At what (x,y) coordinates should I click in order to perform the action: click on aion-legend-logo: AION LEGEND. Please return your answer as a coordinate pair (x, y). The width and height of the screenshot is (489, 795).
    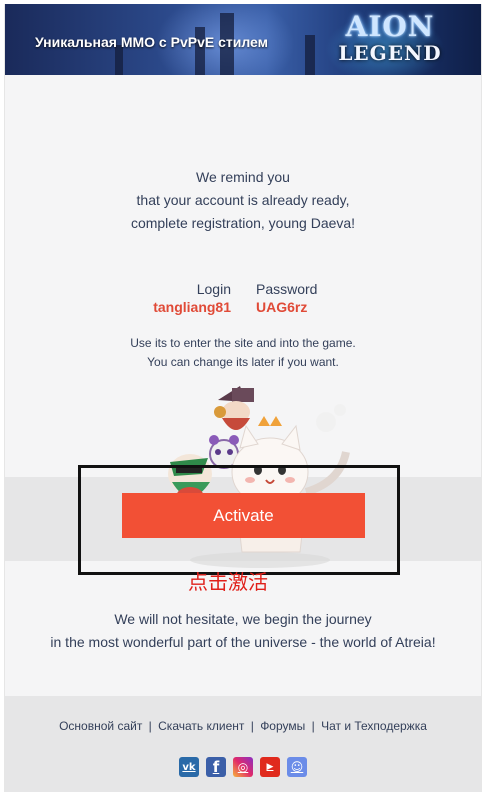
    Looking at the image, I should click on (390, 41).